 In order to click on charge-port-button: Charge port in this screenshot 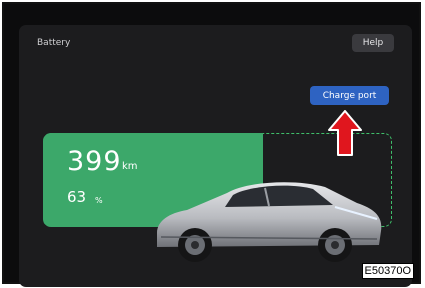, I will do `click(349, 95)`.